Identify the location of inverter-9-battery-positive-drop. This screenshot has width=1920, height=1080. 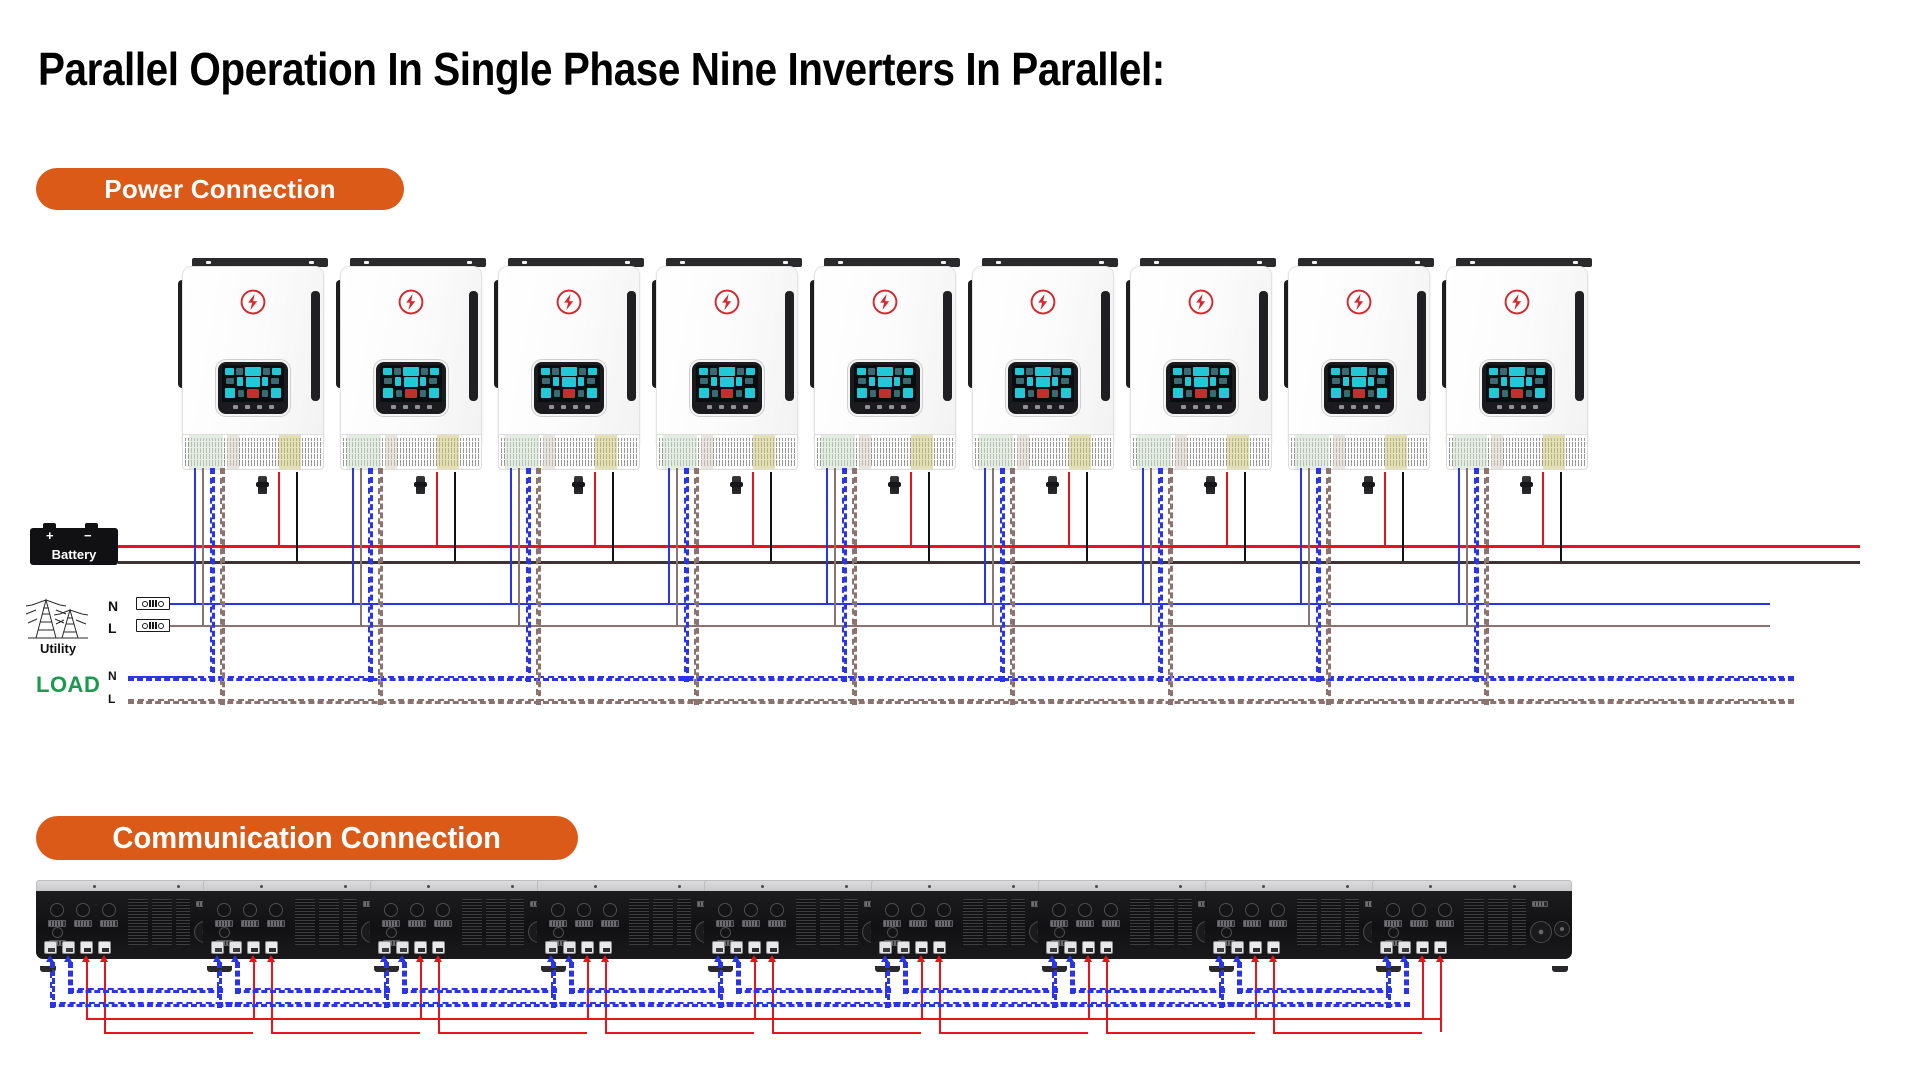
(1543, 508).